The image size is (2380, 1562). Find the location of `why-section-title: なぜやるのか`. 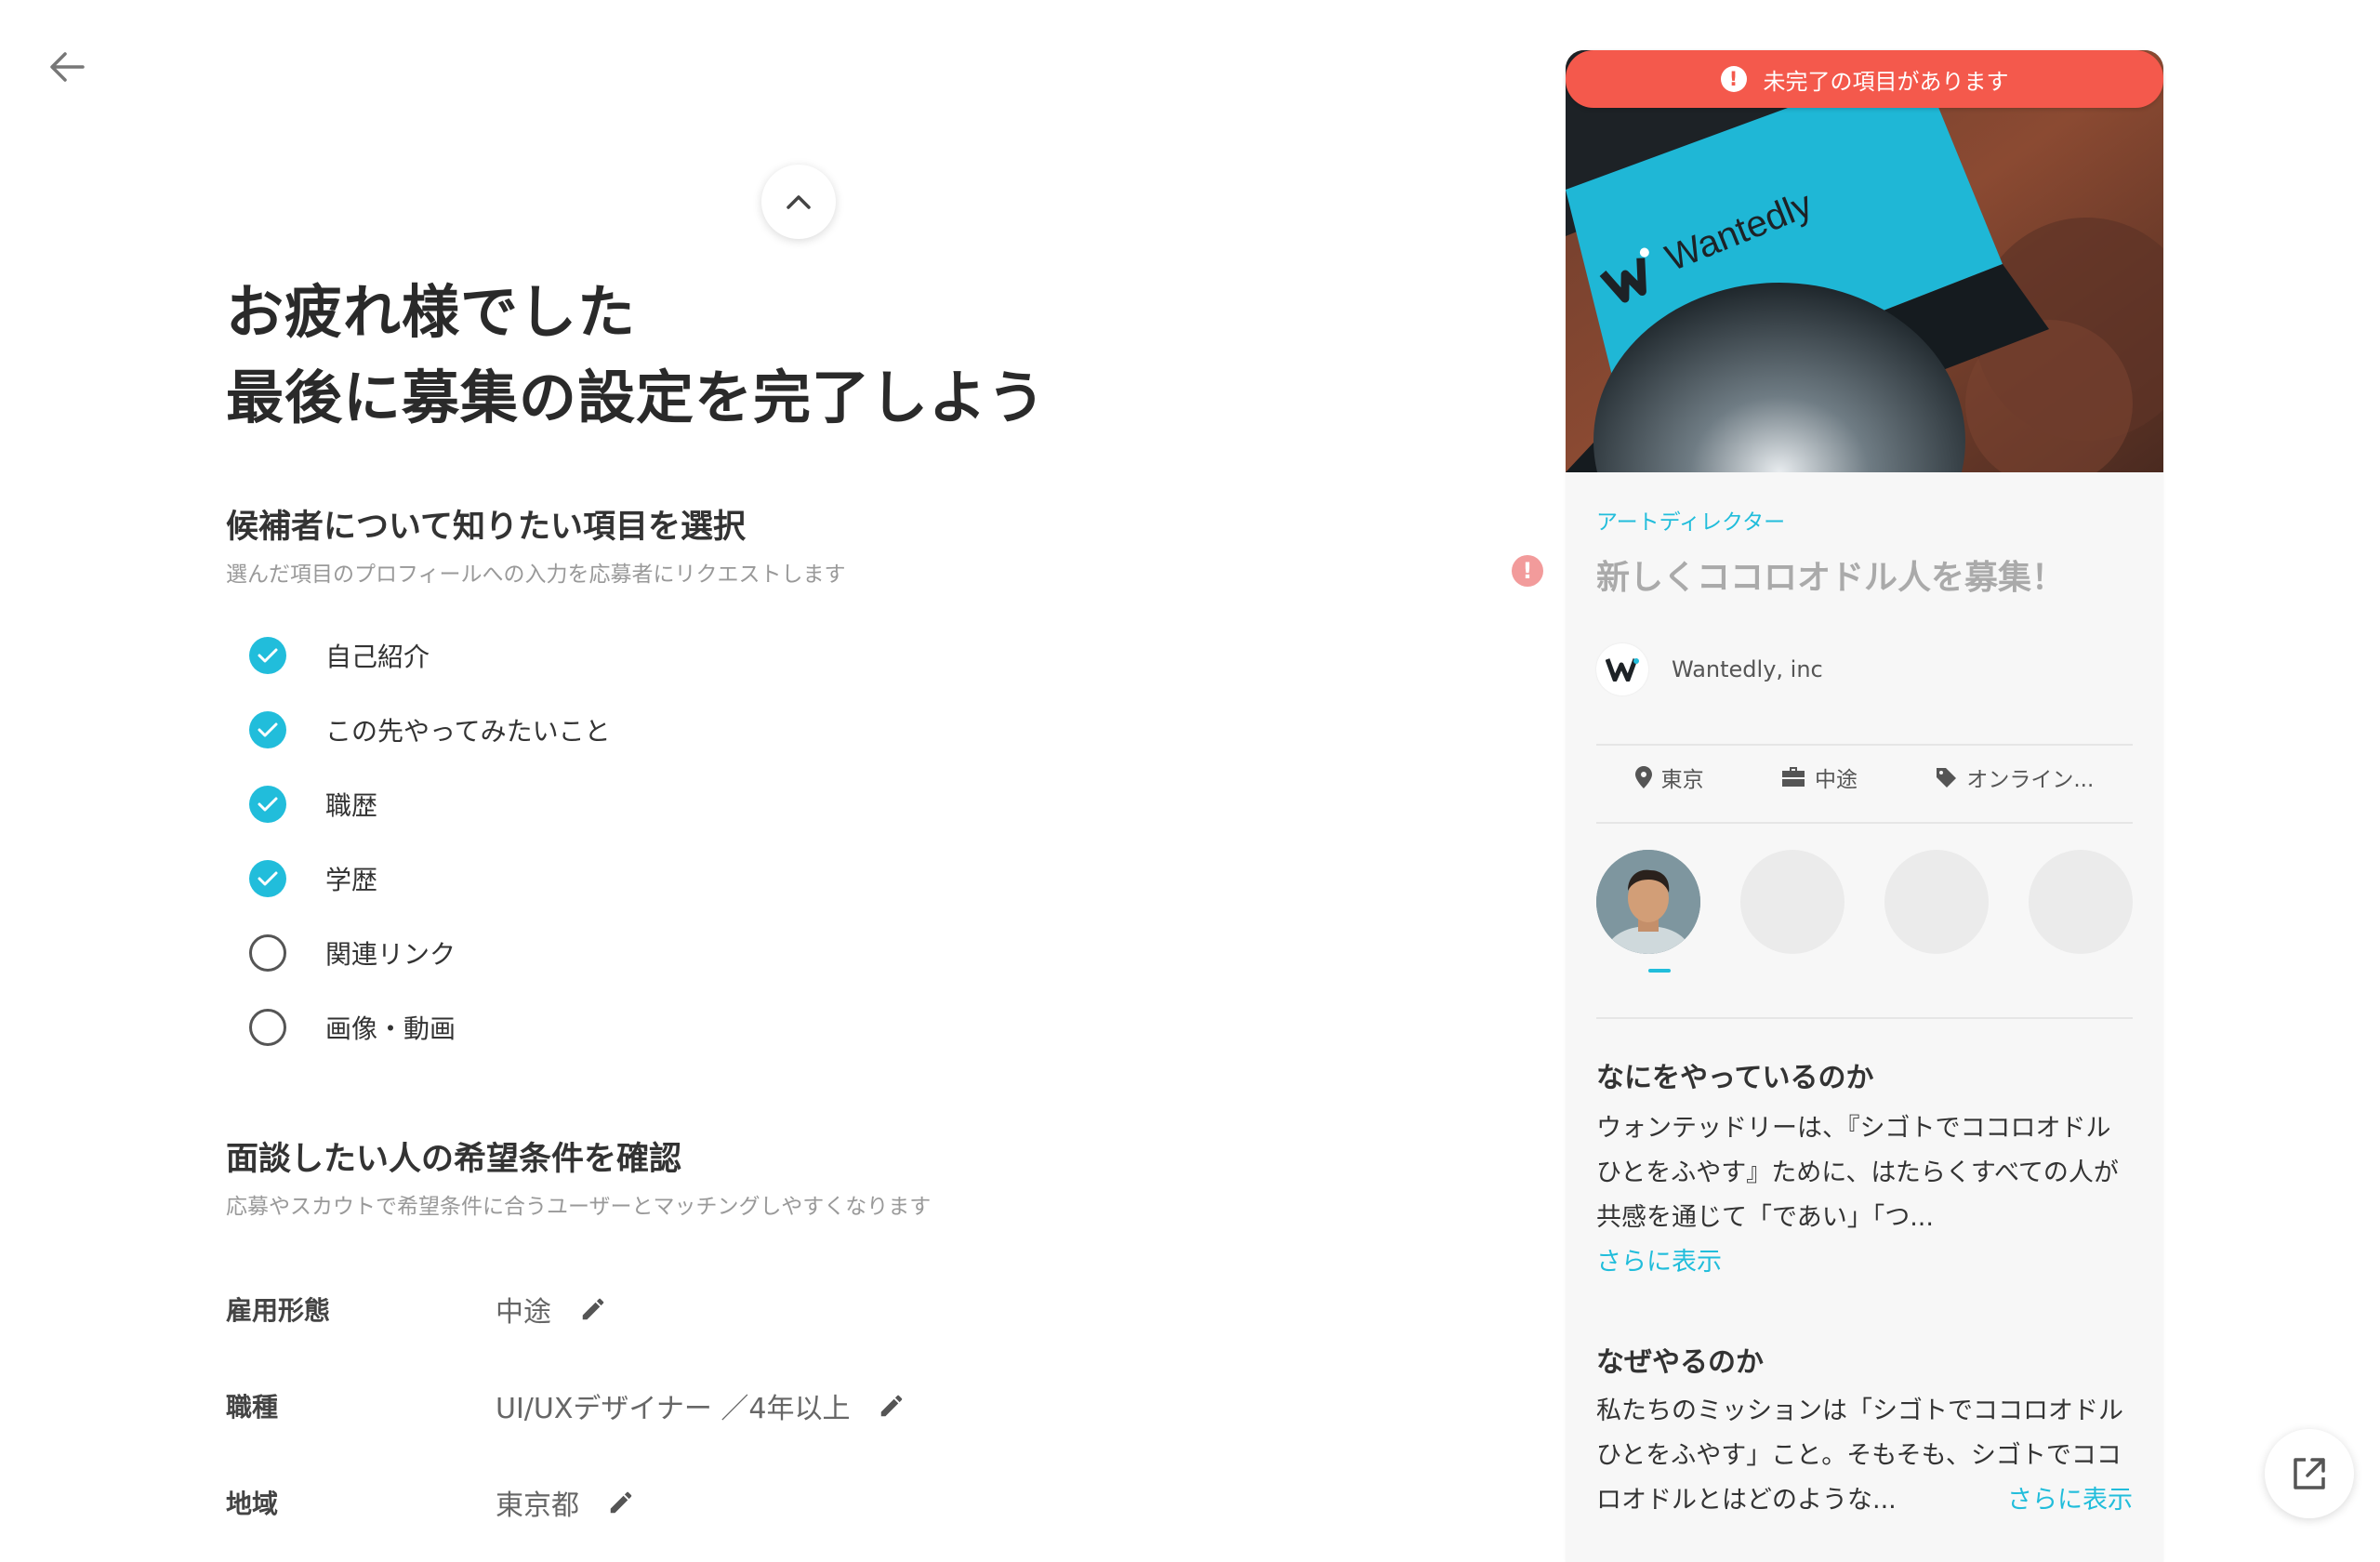

why-section-title: なぜやるのか is located at coordinates (1680, 1363).